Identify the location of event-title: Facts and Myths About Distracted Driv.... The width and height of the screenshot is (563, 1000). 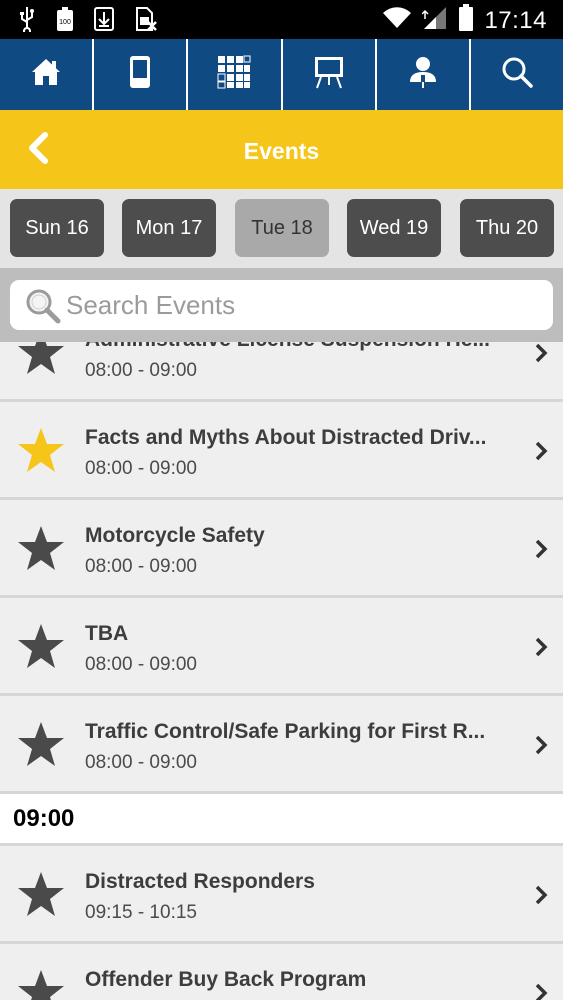
(286, 437).